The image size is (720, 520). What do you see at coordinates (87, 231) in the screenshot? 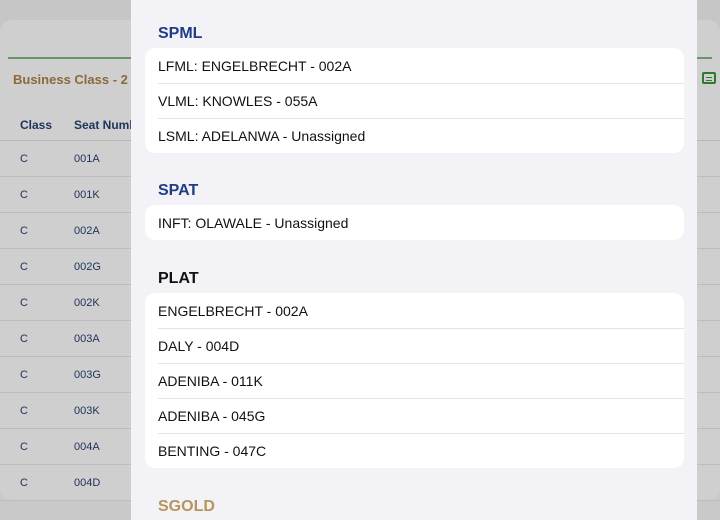
I see `cell-seat: 002A` at bounding box center [87, 231].